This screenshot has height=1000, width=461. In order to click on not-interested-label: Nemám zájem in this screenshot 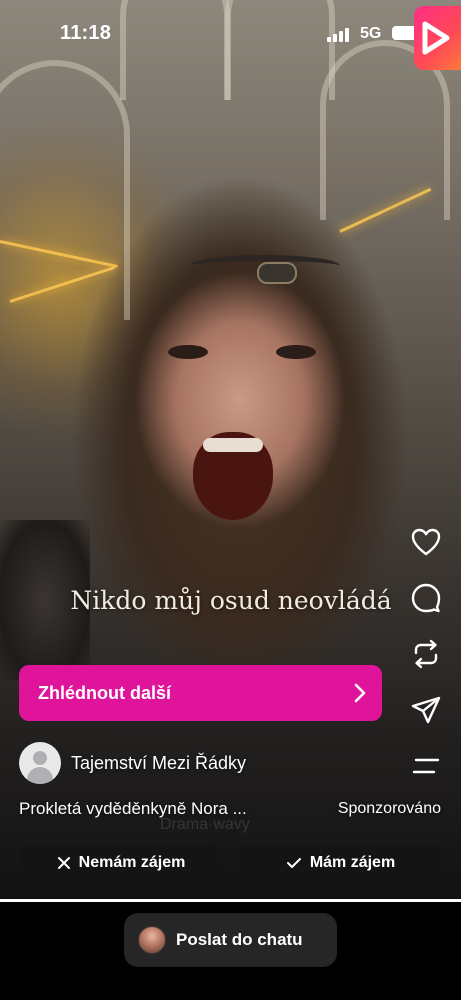, I will do `click(132, 862)`.